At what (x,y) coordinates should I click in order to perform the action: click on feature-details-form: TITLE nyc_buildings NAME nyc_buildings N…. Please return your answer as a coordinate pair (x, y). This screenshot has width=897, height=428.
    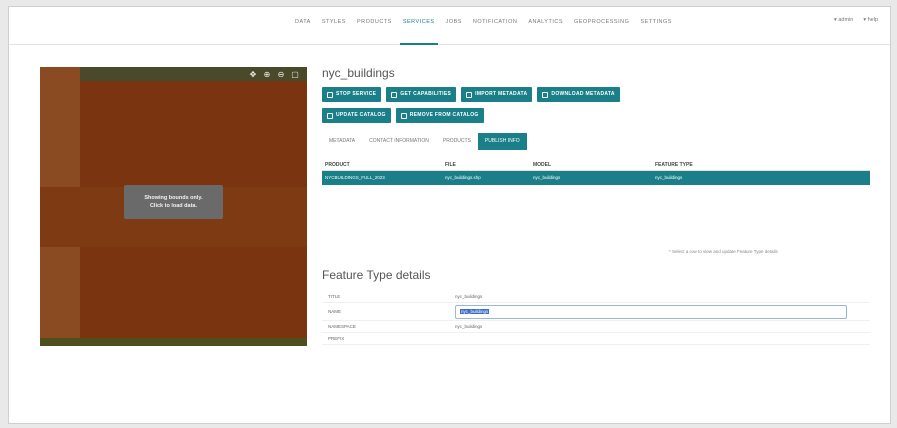
    Looking at the image, I should click on (596, 318).